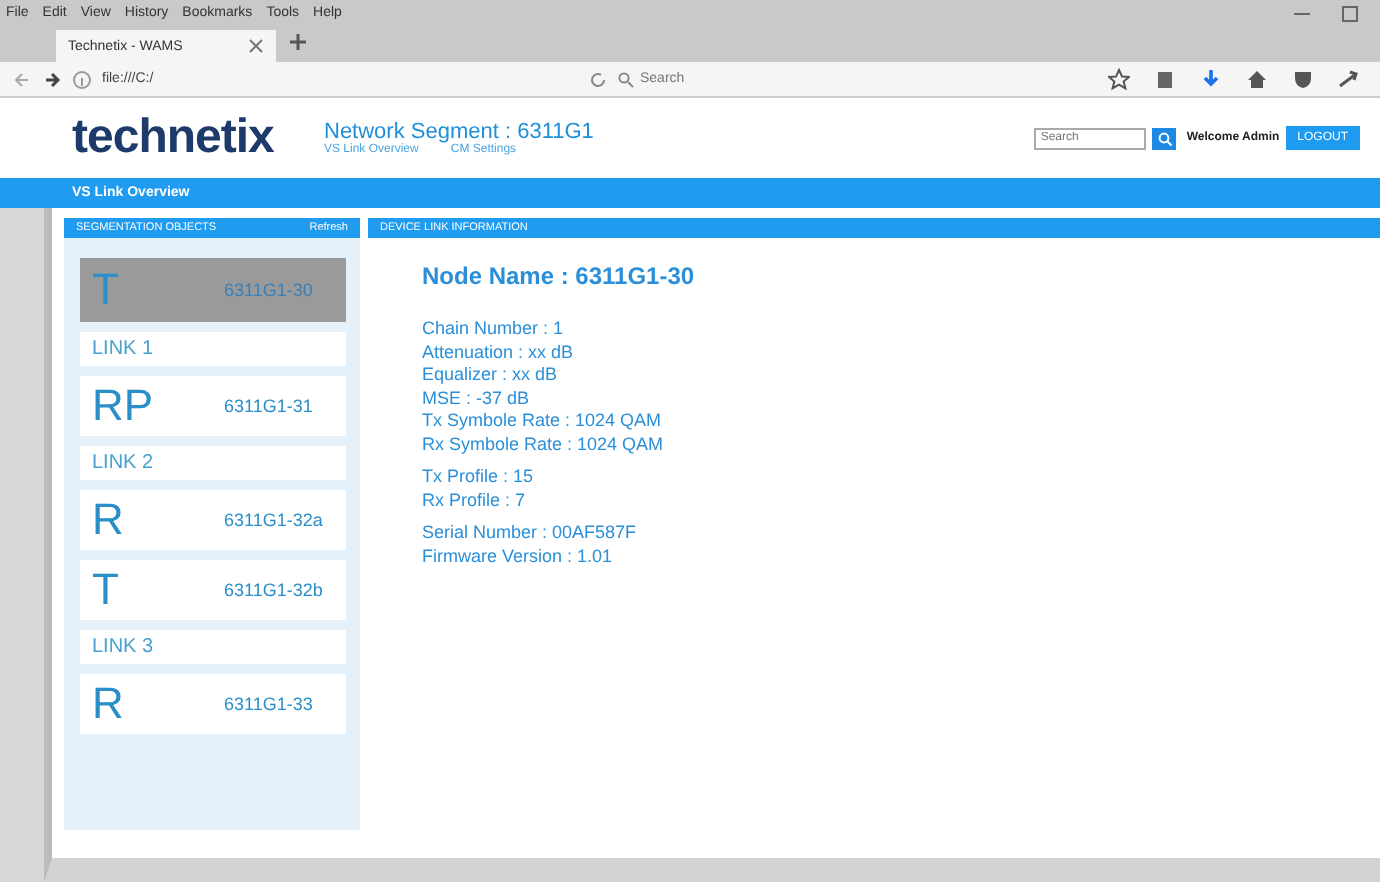 The height and width of the screenshot is (882, 1380). I want to click on info-line: Tx Symbole Rate : 1024 QAM, so click(543, 421).